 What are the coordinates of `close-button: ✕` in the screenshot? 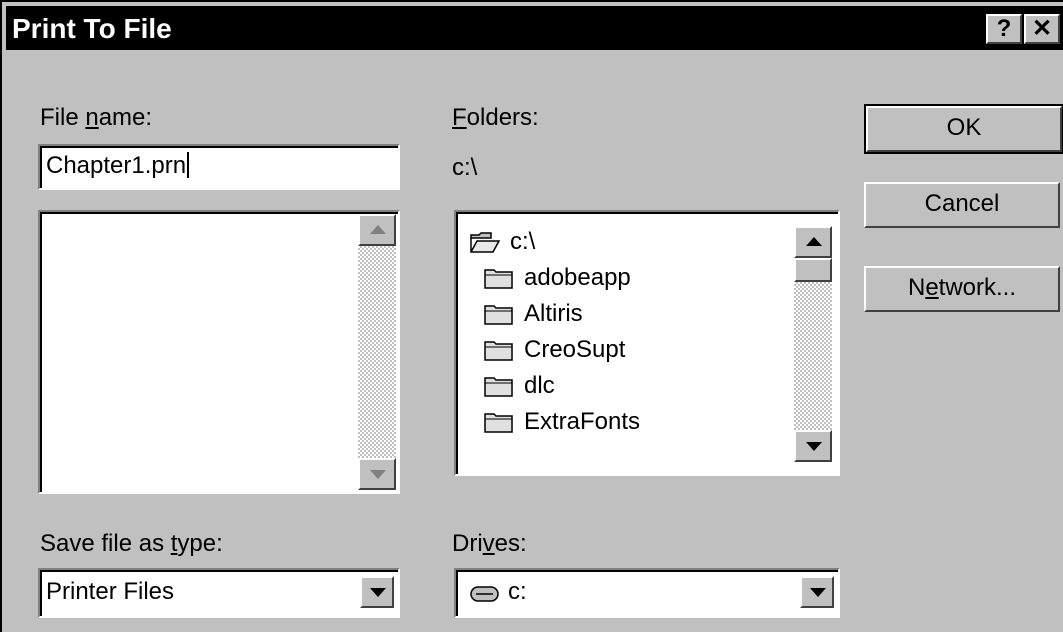 It's located at (1042, 29).